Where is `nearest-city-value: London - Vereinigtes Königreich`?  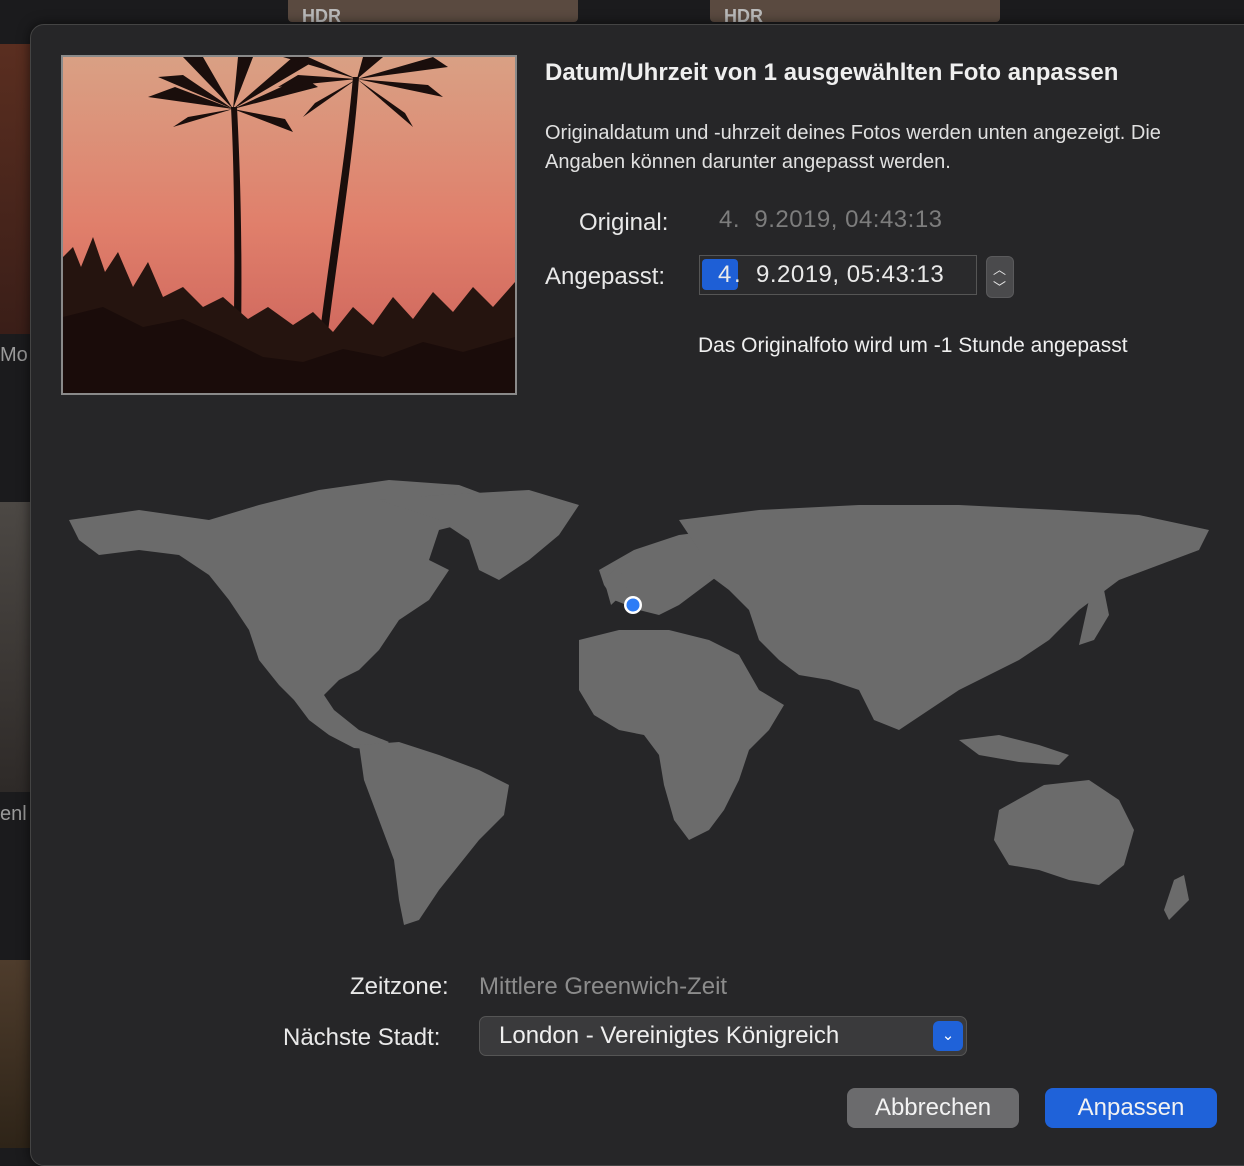
nearest-city-value: London - Vereinigtes Königreich is located at coordinates (669, 1035).